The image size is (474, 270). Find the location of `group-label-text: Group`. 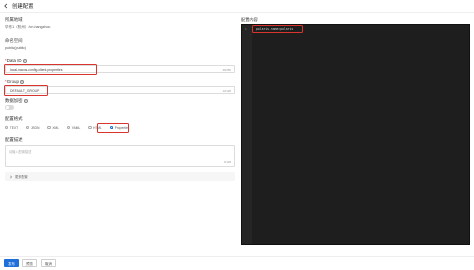

group-label-text: Group is located at coordinates (12, 81).